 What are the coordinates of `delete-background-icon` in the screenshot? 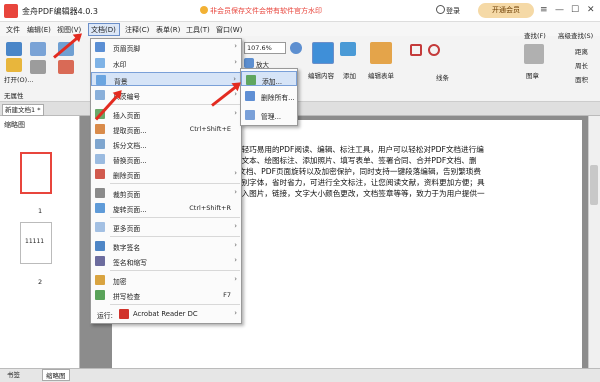 It's located at (250, 96).